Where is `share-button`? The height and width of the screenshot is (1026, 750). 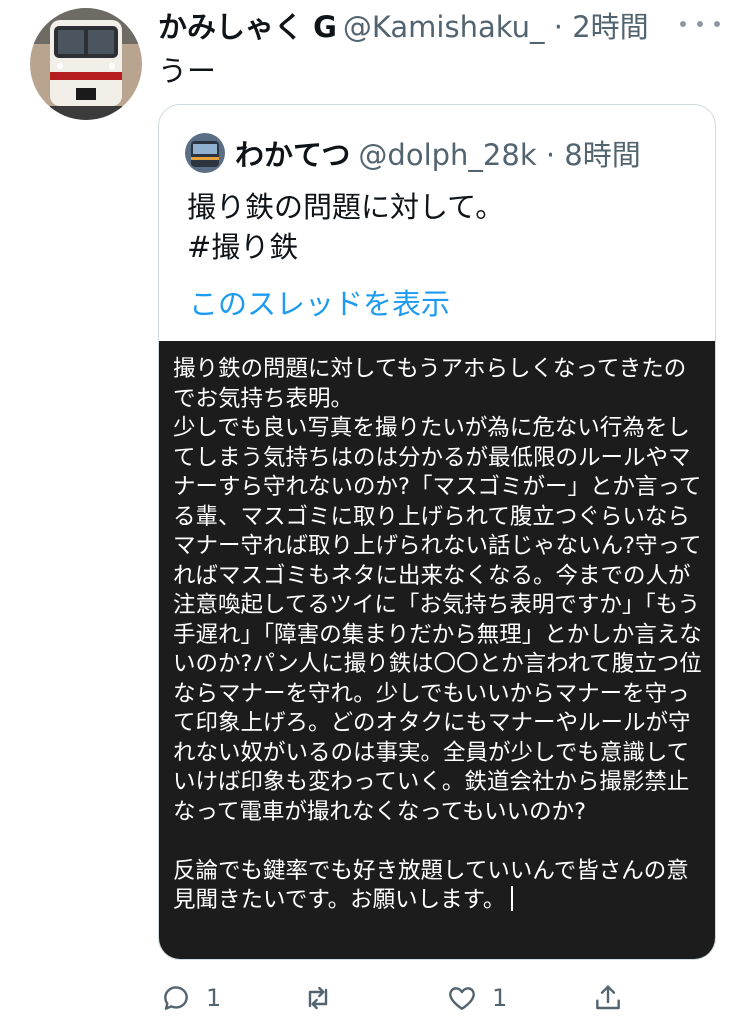 share-button is located at coordinates (608, 998).